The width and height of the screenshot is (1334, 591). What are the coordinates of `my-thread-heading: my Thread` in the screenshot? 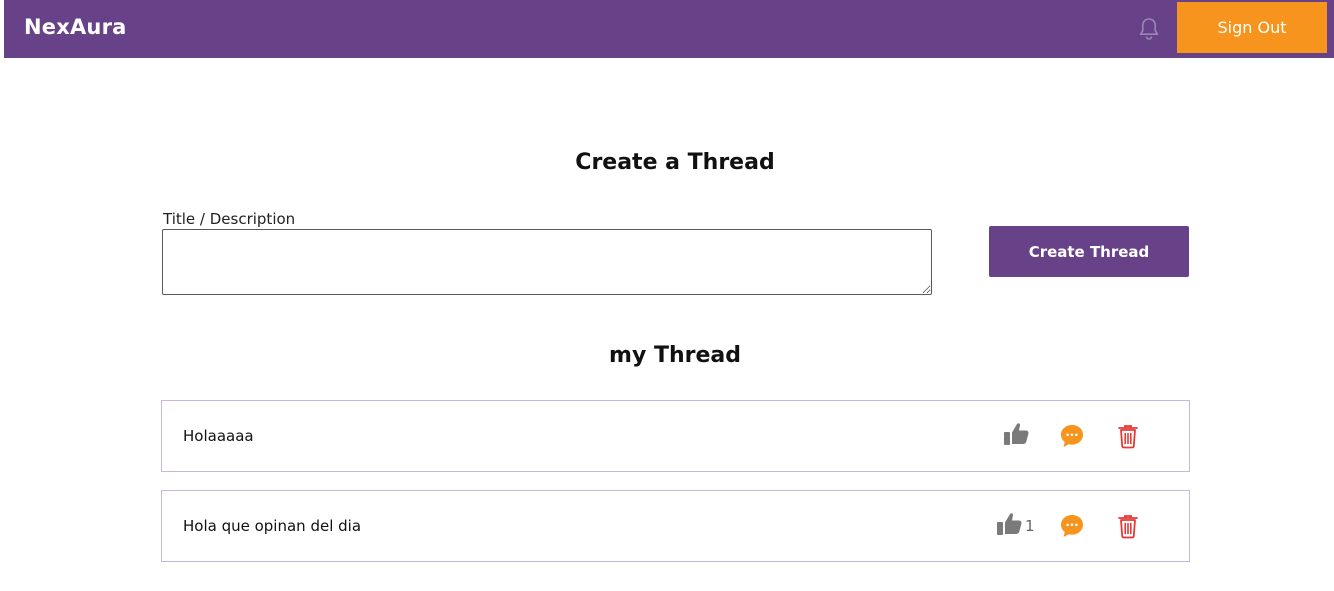 It's located at (675, 355).